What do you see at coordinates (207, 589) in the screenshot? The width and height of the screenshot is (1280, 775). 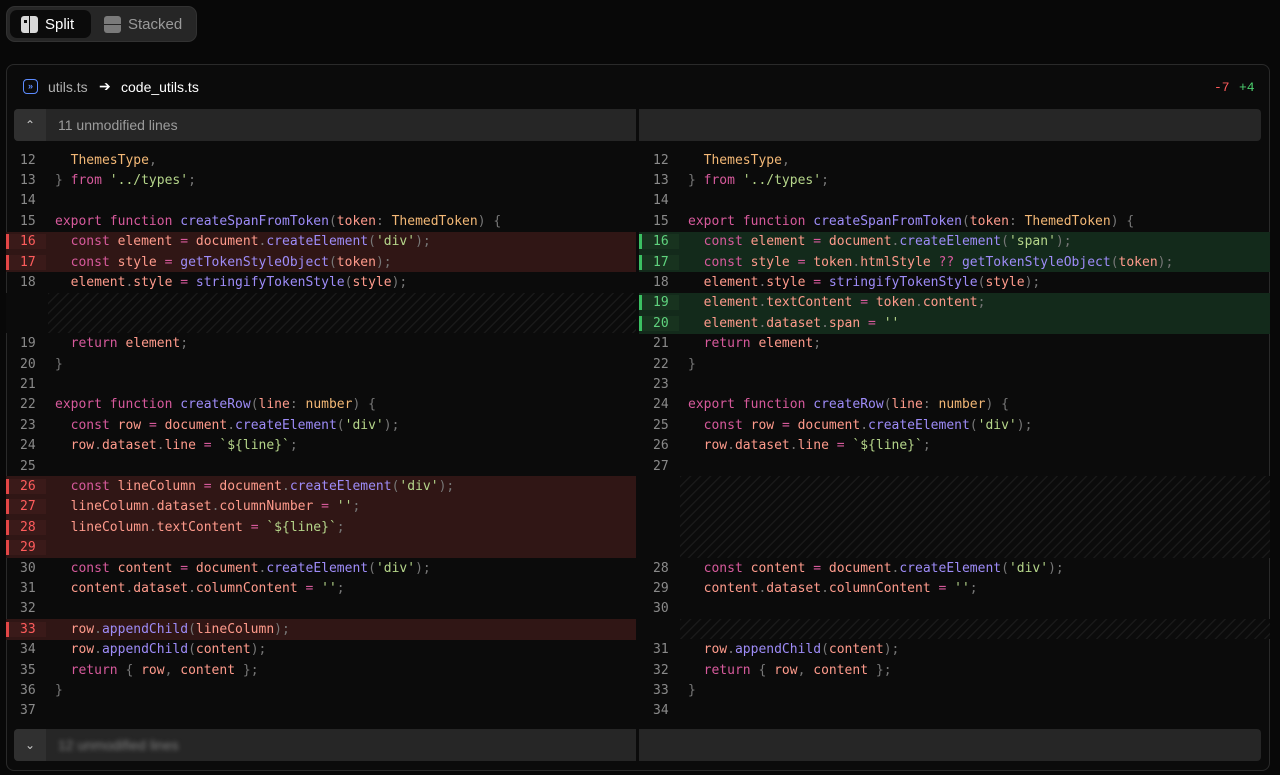 I see `left-line-code: content.dataset.columnContent = '';` at bounding box center [207, 589].